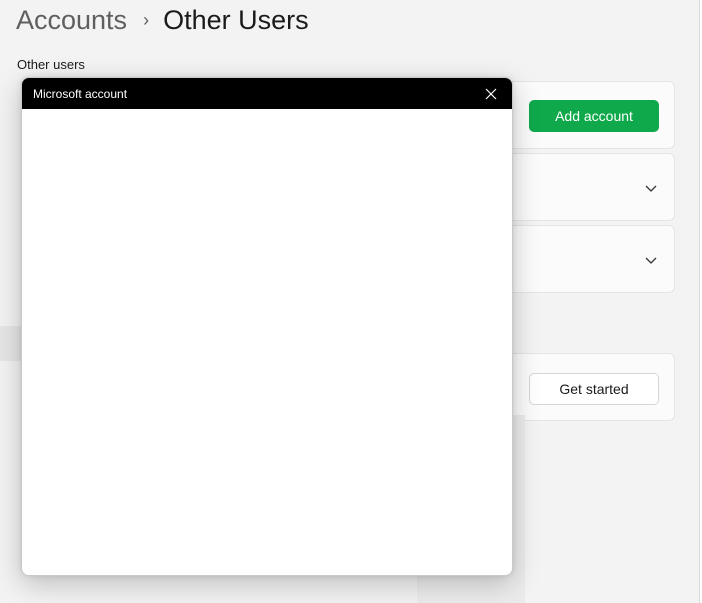 This screenshot has width=702, height=603. Describe the element at coordinates (11, 343) in the screenshot. I see `background-row-highlight` at that location.